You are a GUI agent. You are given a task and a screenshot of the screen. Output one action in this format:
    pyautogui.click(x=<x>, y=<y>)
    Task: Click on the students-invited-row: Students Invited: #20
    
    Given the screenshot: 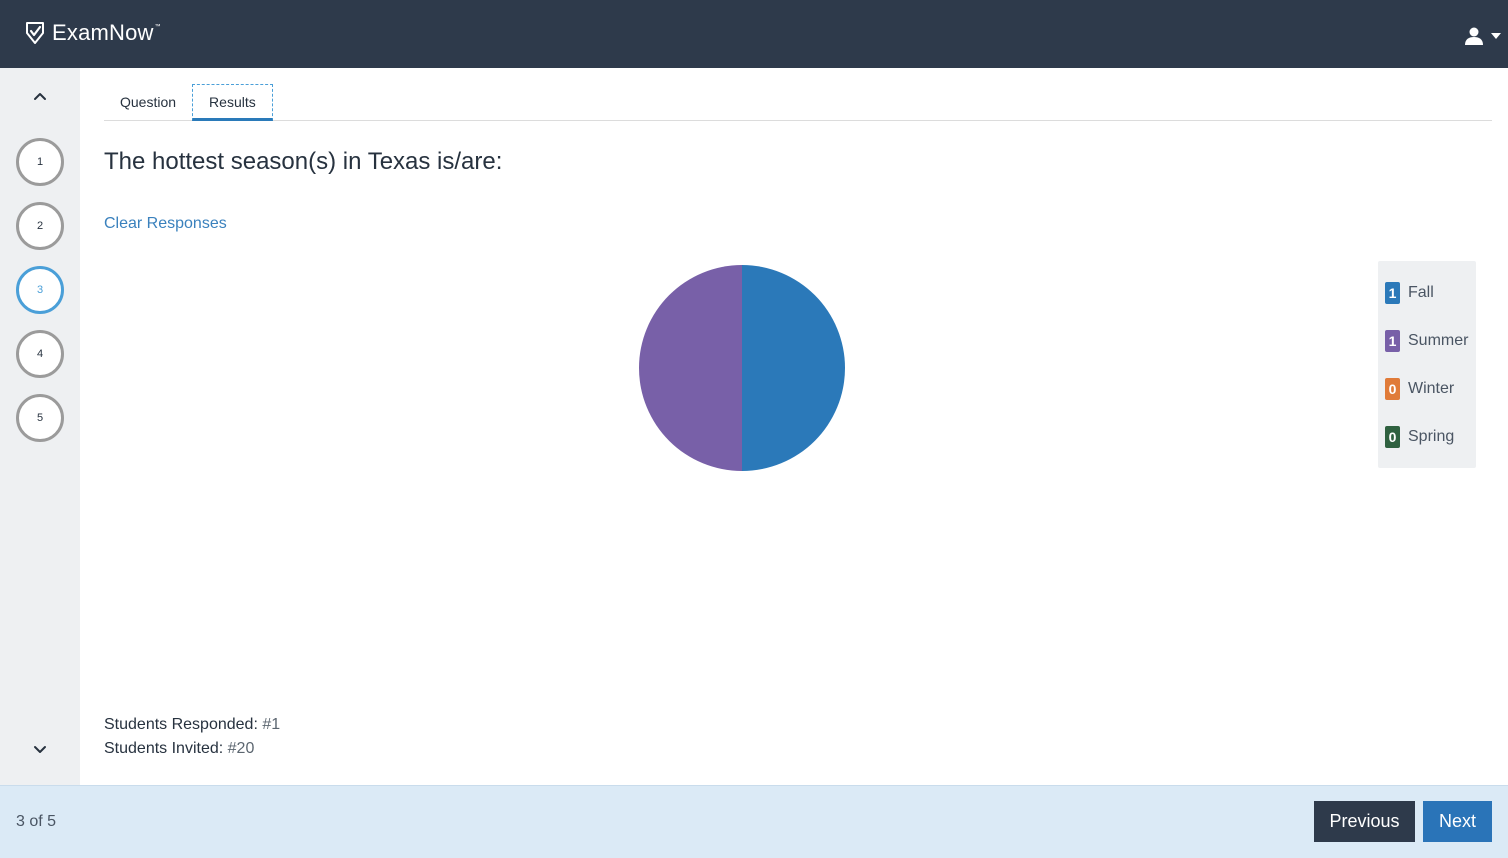 What is the action you would take?
    pyautogui.click(x=192, y=749)
    